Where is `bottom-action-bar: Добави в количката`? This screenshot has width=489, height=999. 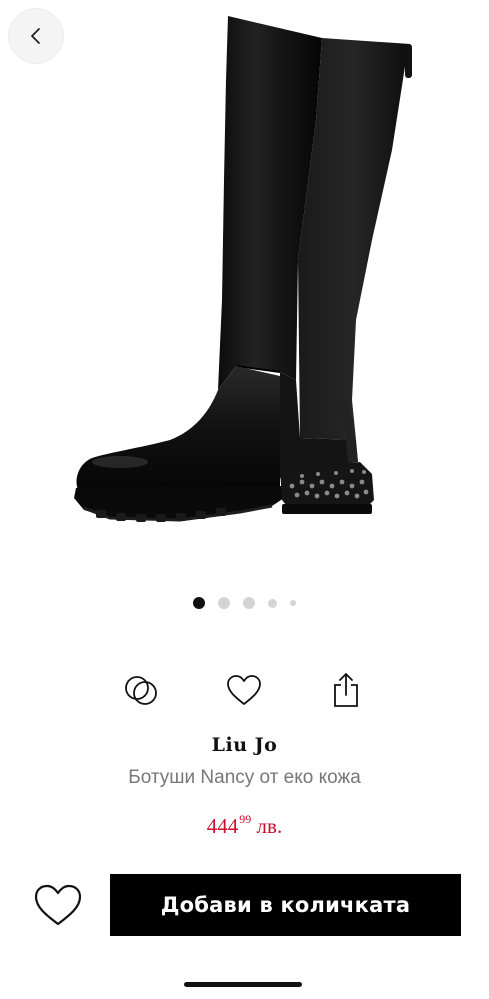 bottom-action-bar: Добави в количката is located at coordinates (244, 908).